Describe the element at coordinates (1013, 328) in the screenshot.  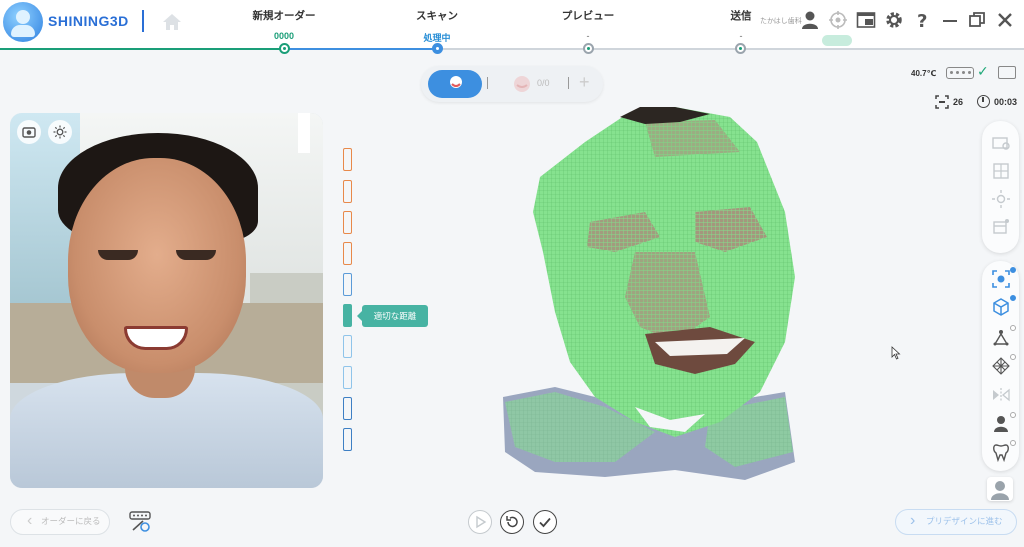
I see `point-cloud-indicator` at that location.